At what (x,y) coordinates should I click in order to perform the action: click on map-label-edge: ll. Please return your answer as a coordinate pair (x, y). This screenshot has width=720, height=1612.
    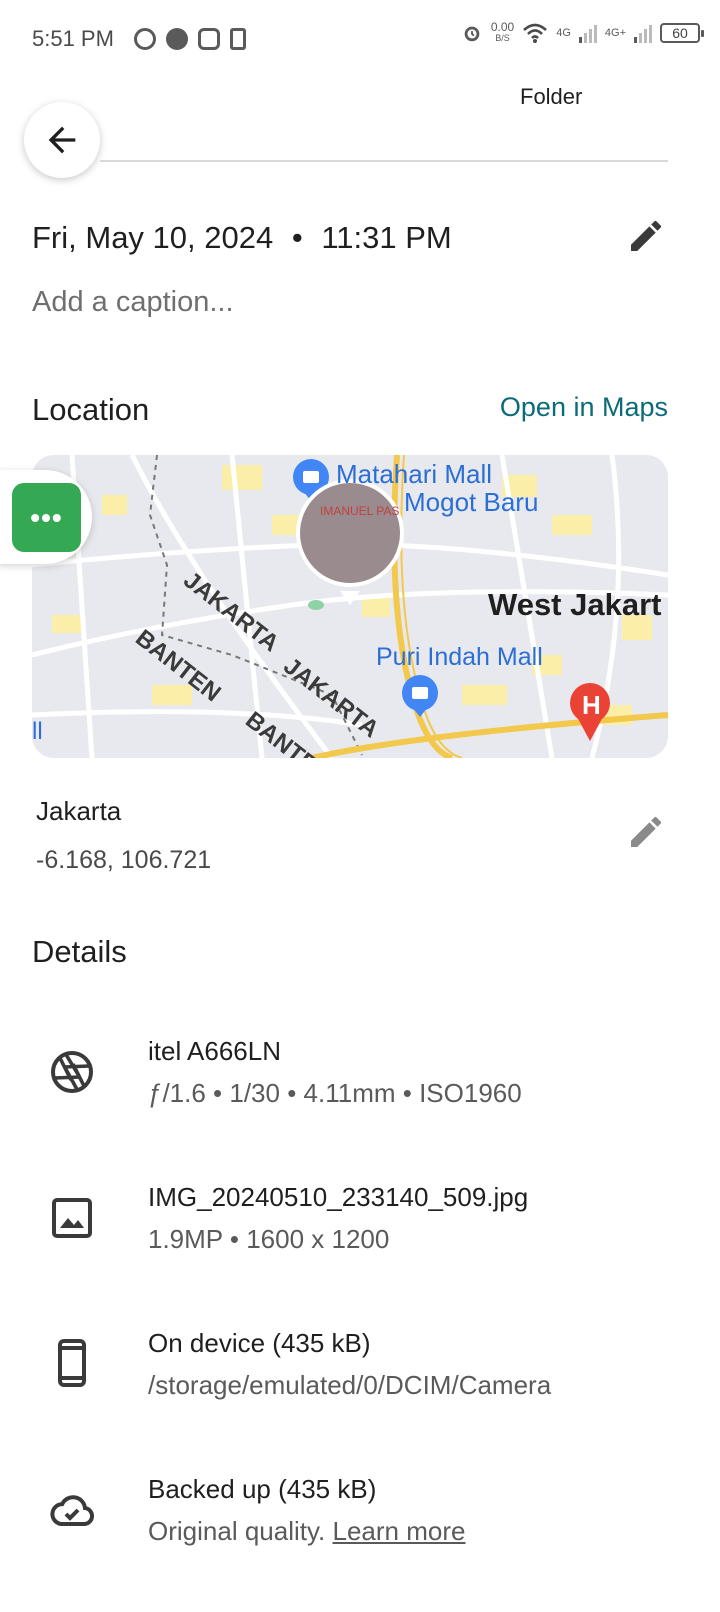
    Looking at the image, I should click on (37, 731).